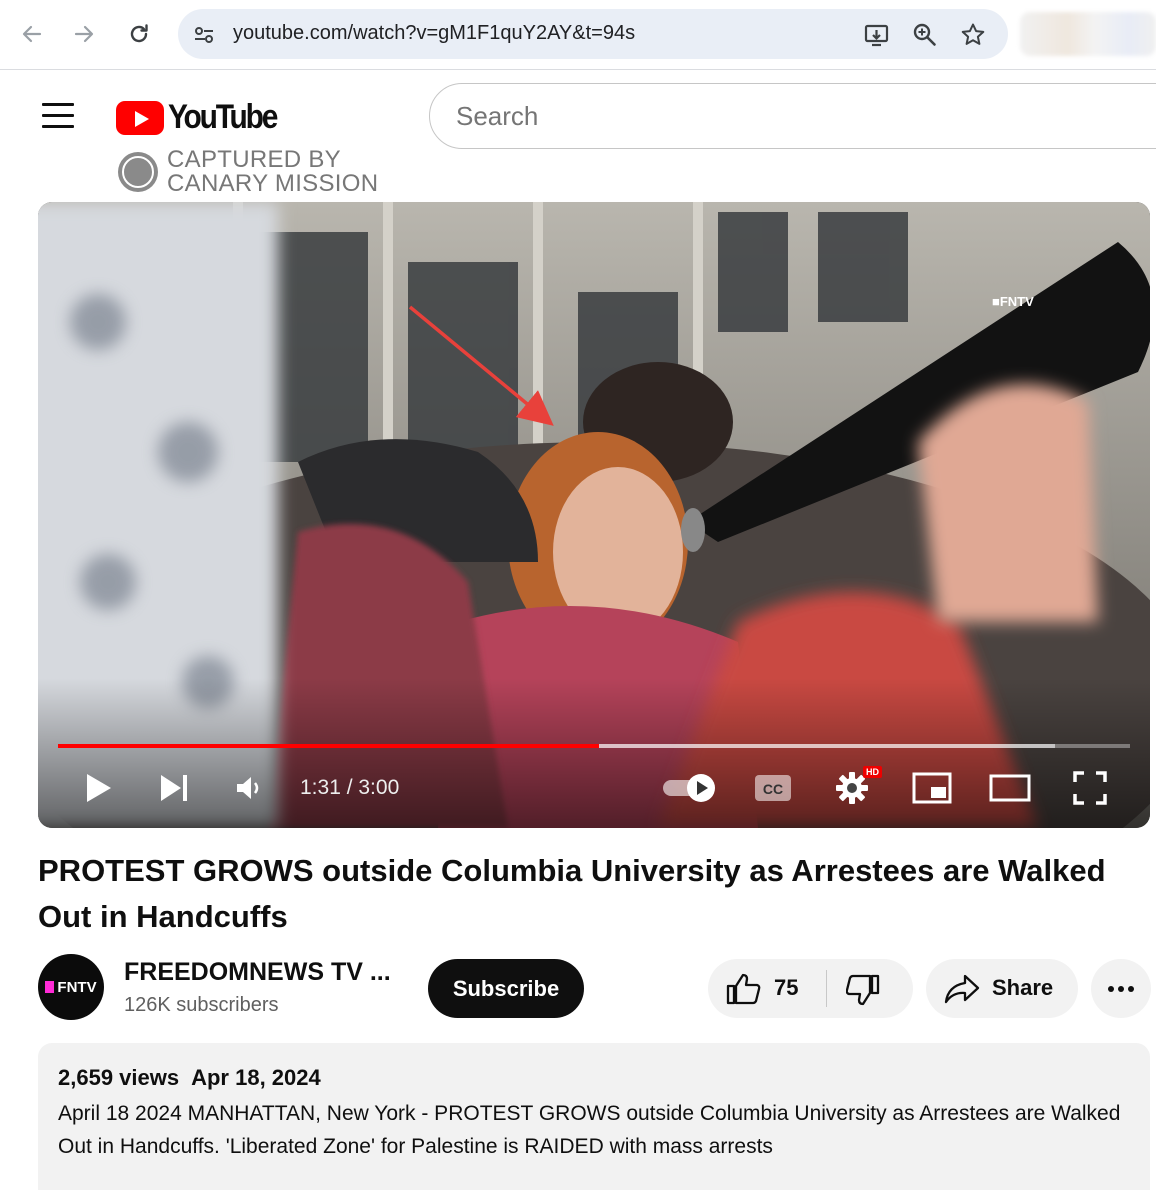  Describe the element at coordinates (862, 992) in the screenshot. I see `dislike-icon` at that location.